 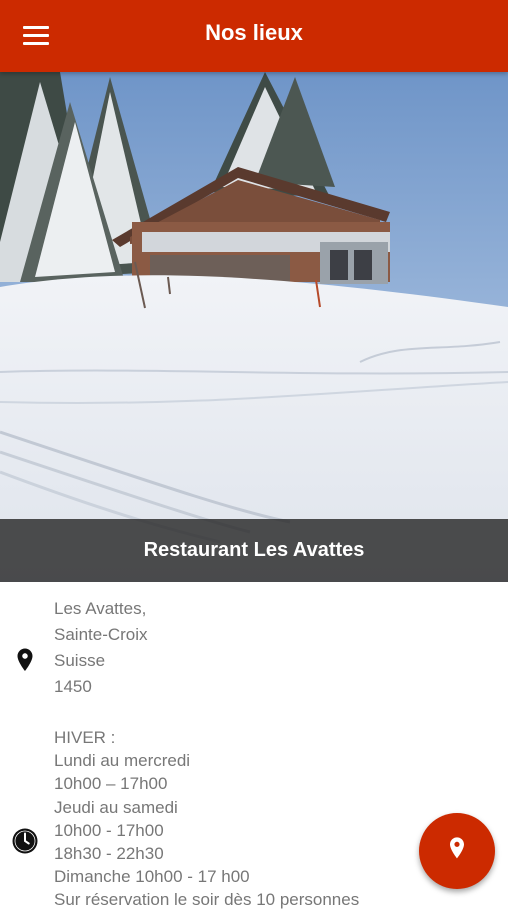 I want to click on hours-line: 10h00 – 17h00, so click(x=111, y=784).